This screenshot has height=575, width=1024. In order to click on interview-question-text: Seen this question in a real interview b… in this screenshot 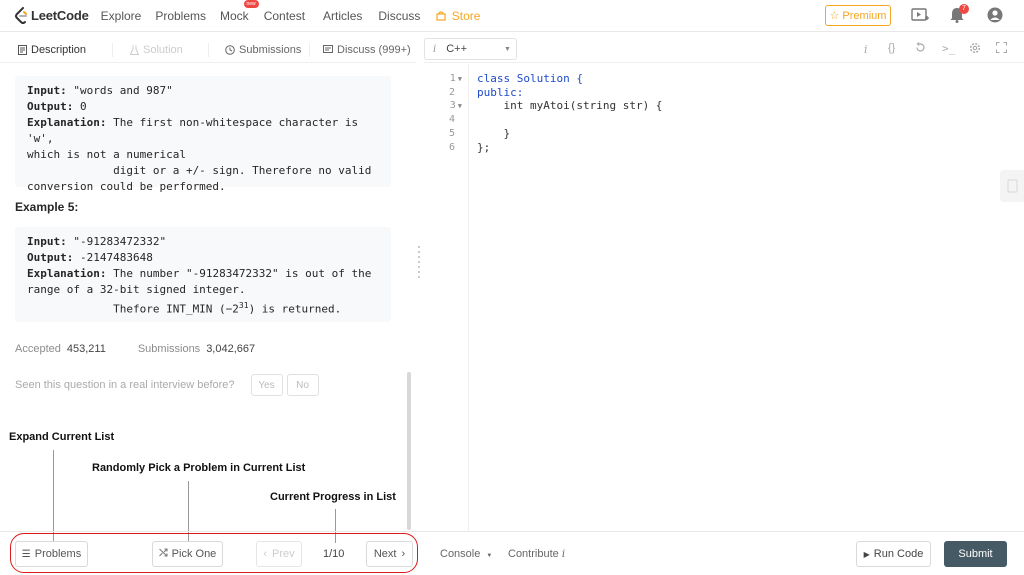, I will do `click(125, 385)`.